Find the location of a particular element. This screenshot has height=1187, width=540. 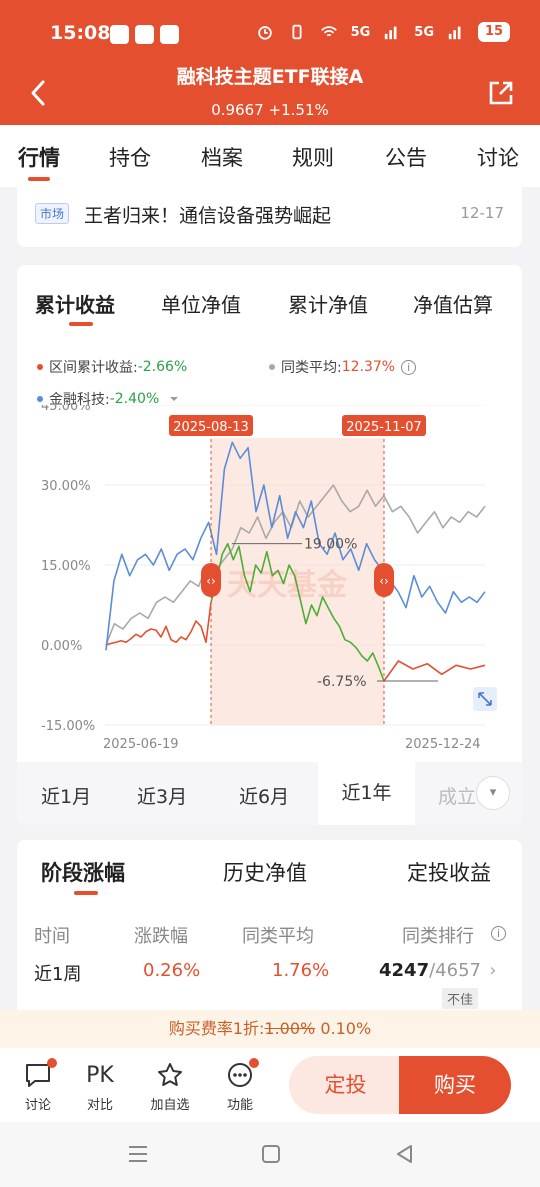

col-period: 时间 is located at coordinates (52, 936).